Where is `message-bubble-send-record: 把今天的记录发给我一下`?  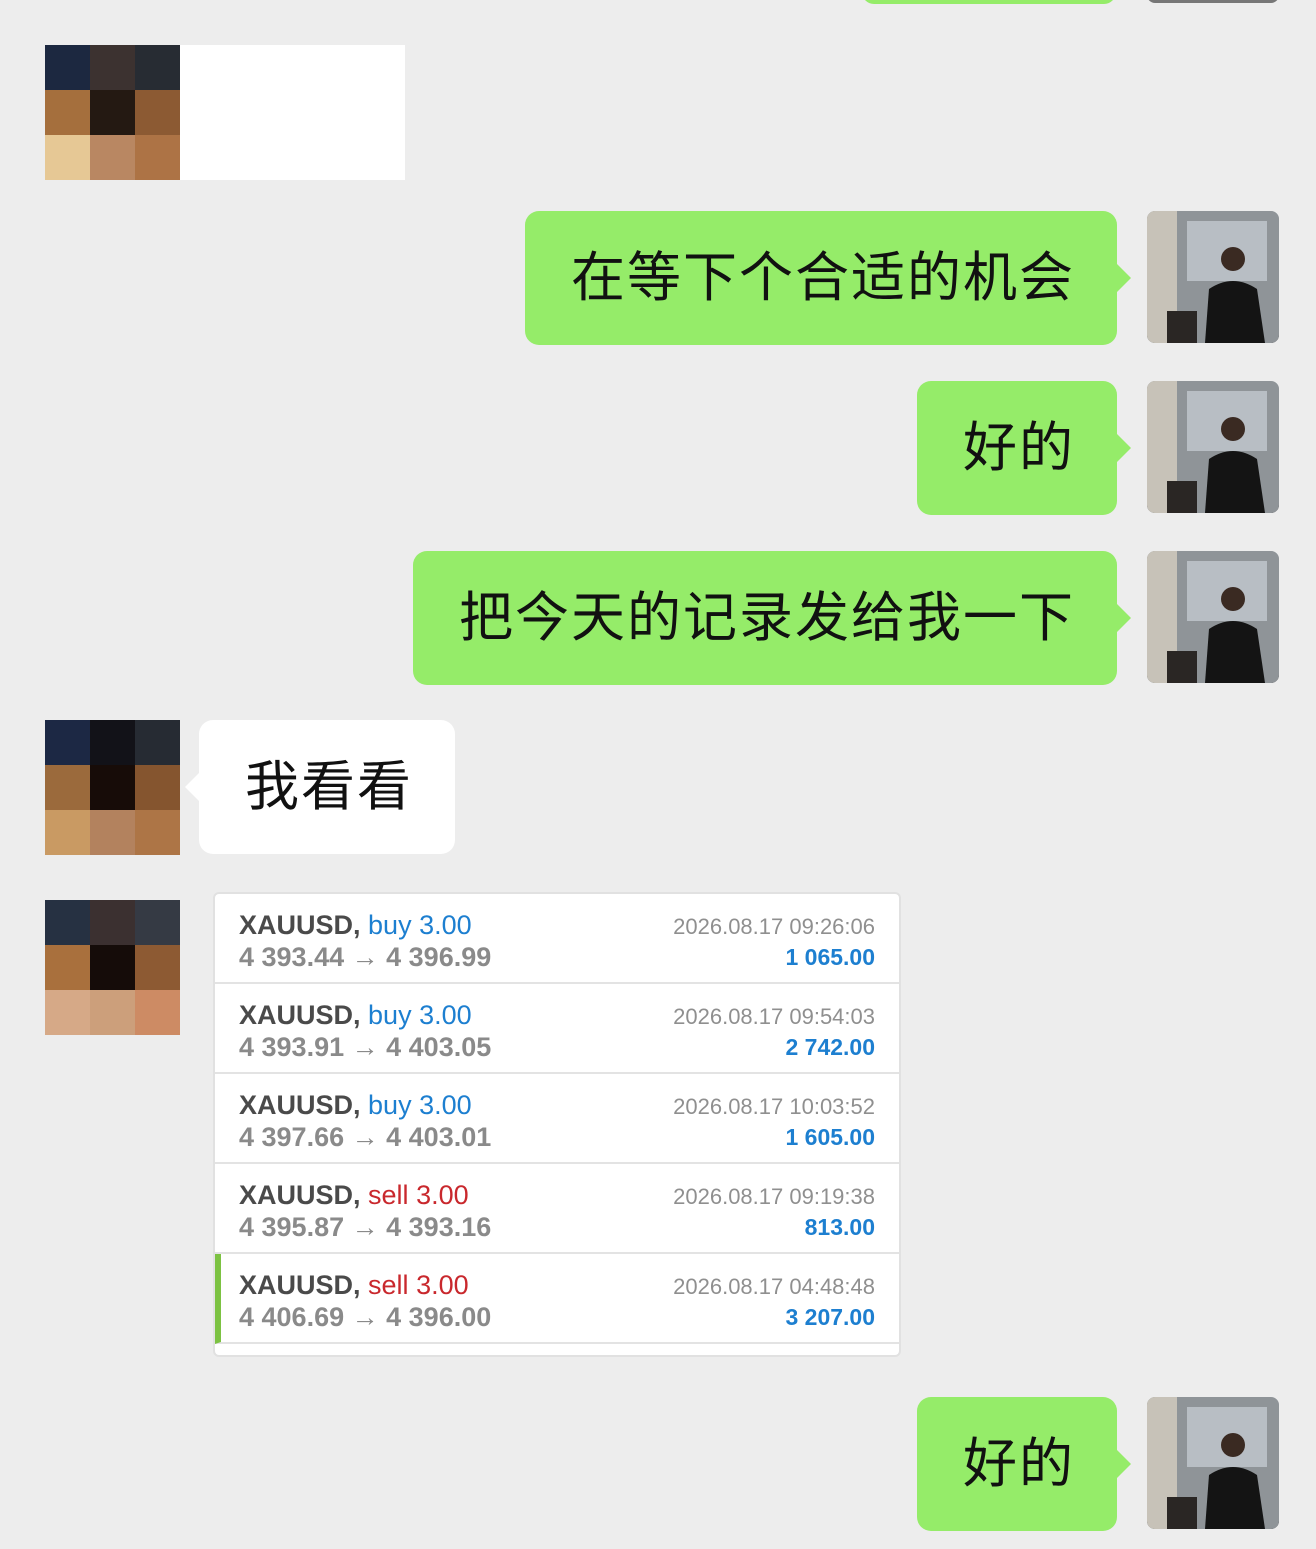 message-bubble-send-record: 把今天的记录发给我一下 is located at coordinates (772, 618).